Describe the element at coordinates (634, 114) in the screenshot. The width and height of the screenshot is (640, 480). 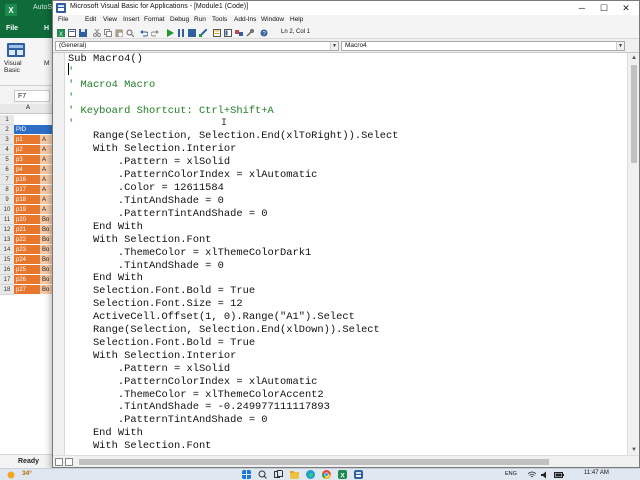
I see `vertical-scroll-thumb` at that location.